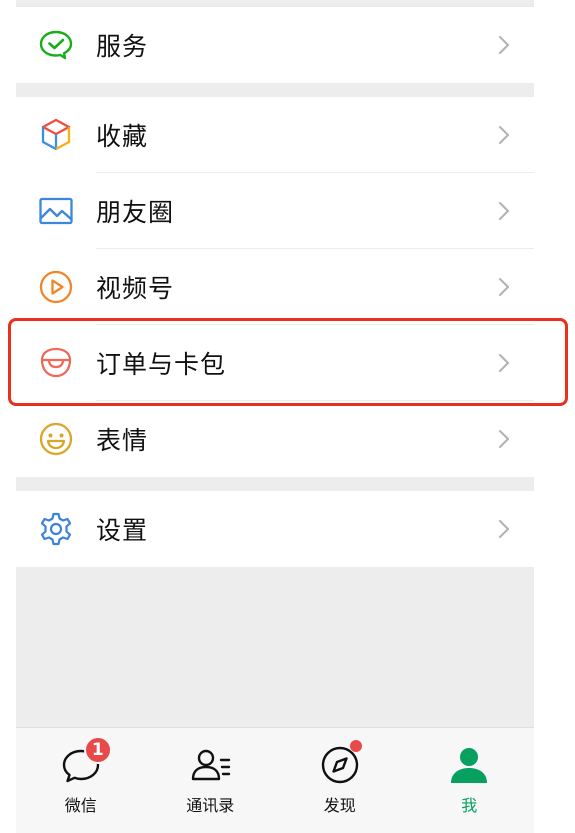 Image resolution: width=575 pixels, height=833 pixels. What do you see at coordinates (469, 765) in the screenshot?
I see `me-person-icon` at bounding box center [469, 765].